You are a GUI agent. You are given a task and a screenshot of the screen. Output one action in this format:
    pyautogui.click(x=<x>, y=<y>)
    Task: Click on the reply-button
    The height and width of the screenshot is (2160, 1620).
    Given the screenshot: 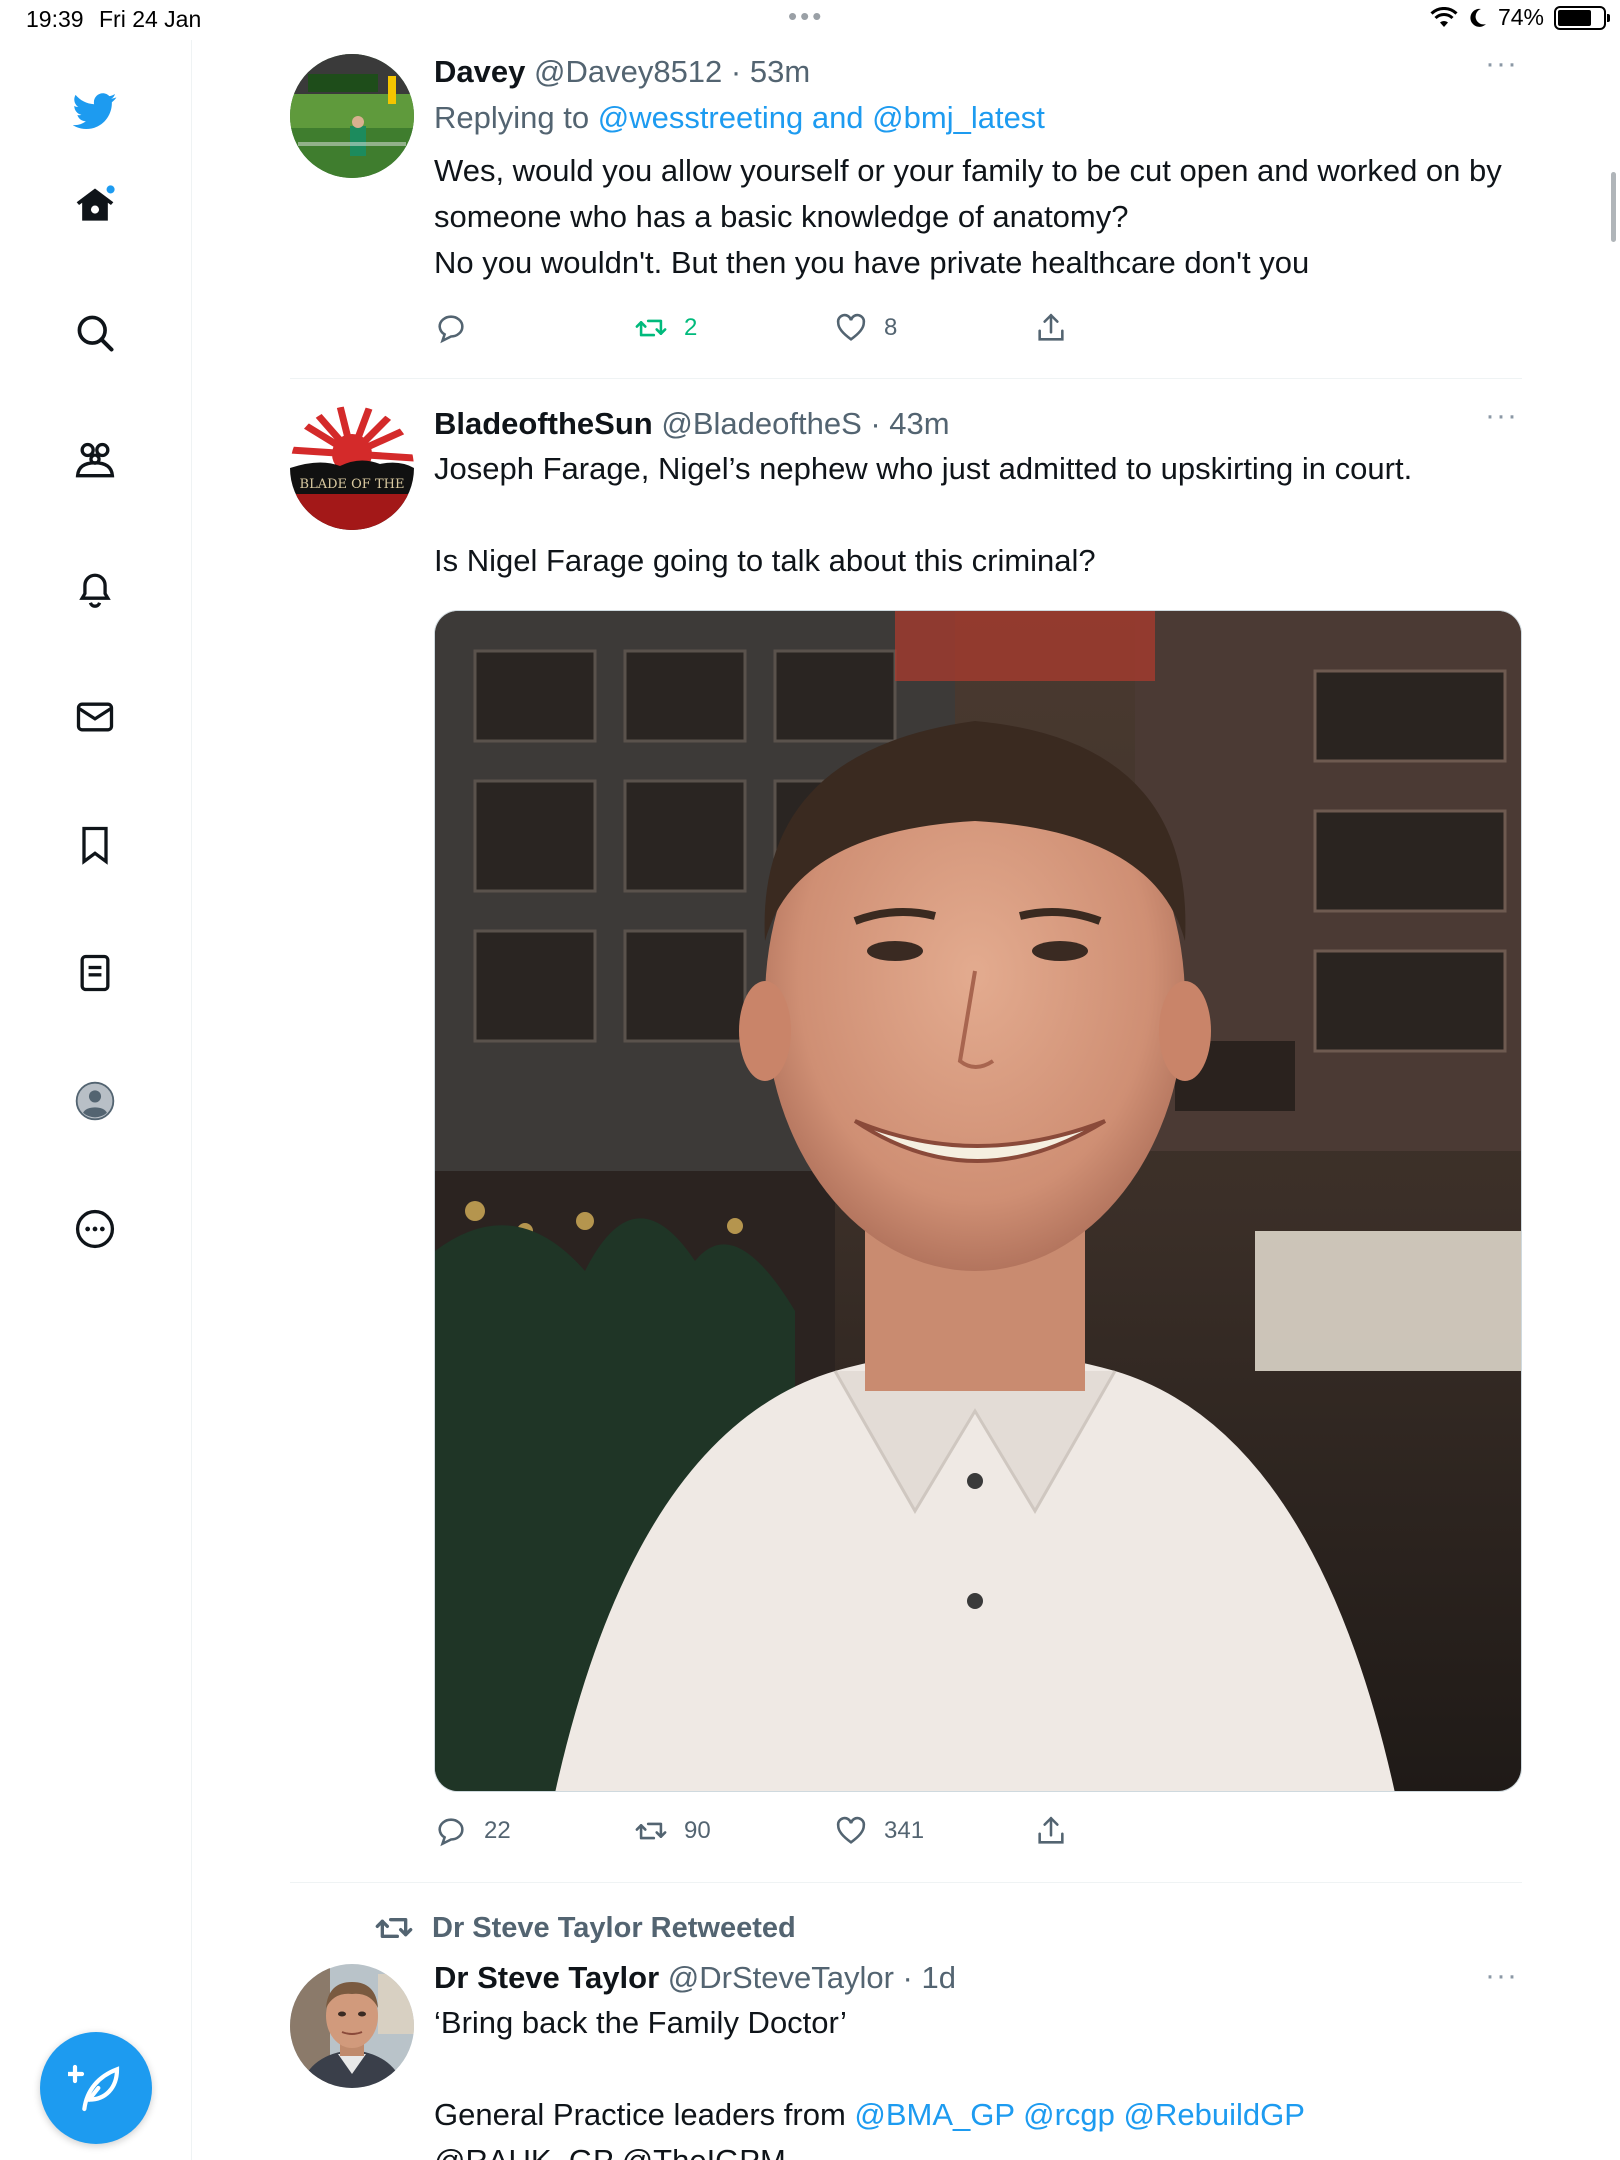 What is the action you would take?
    pyautogui.click(x=459, y=328)
    